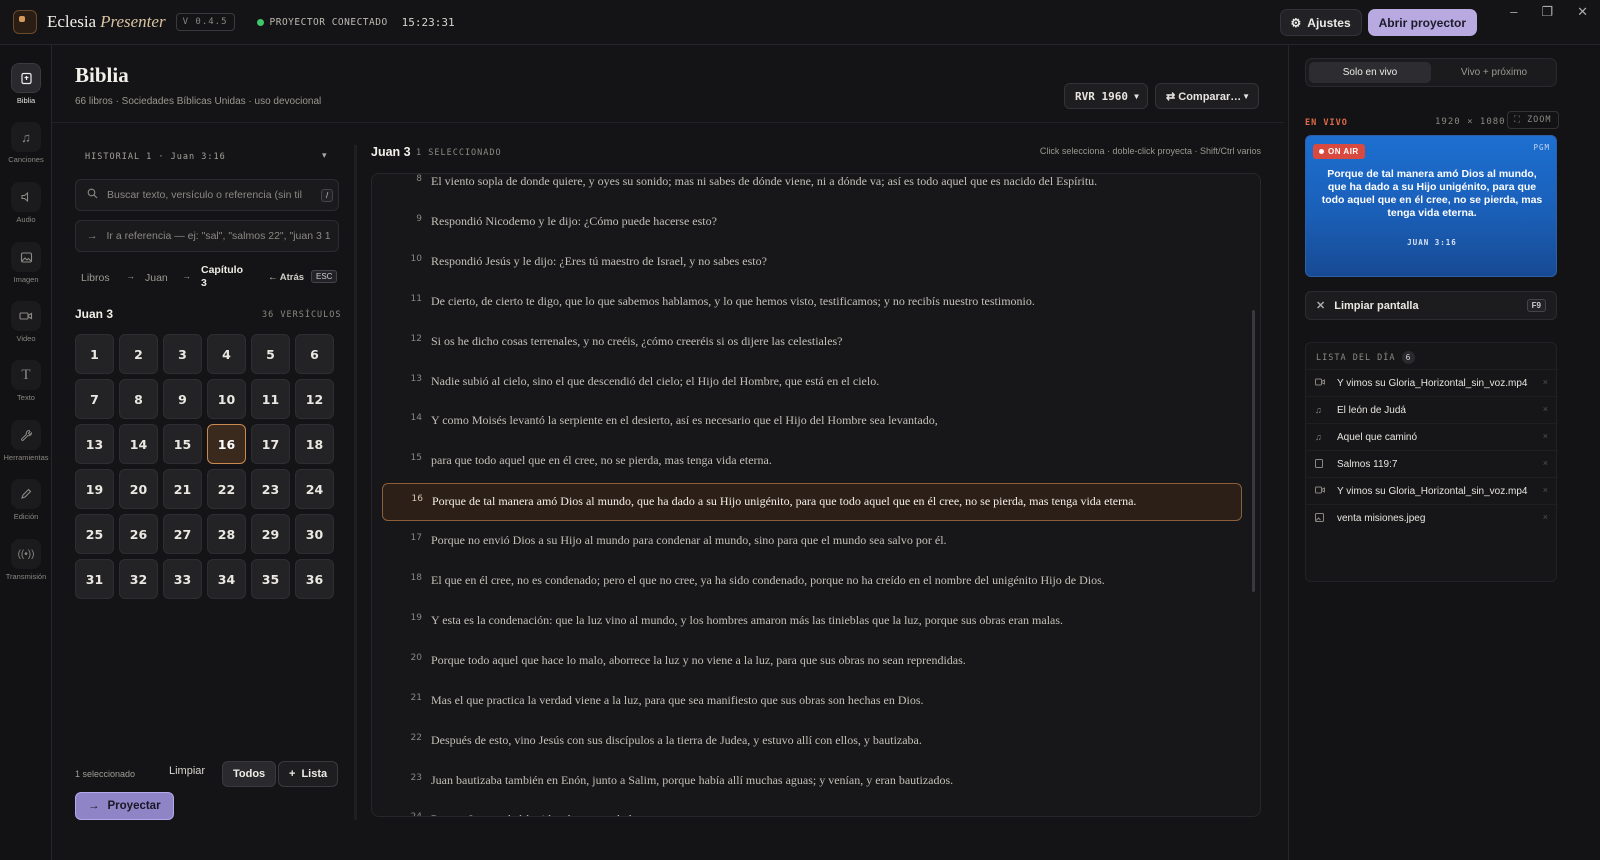  I want to click on add-to-list-button: + Lista, so click(308, 774).